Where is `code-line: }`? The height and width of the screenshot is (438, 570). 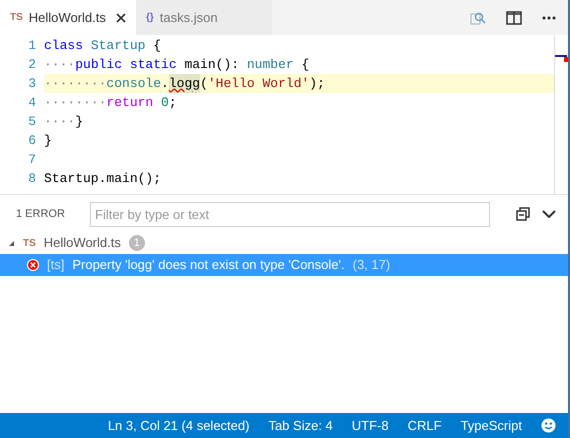 code-line: } is located at coordinates (48, 141).